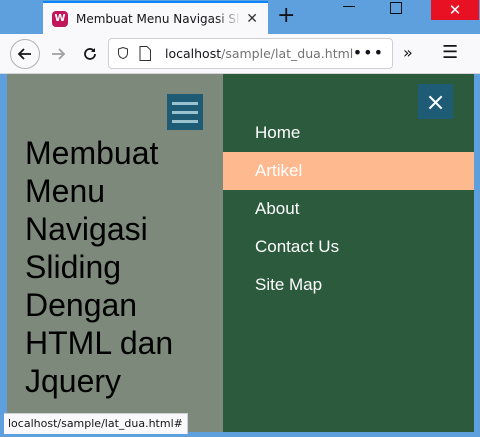 This screenshot has width=480, height=437. I want to click on page-icon, so click(145, 53).